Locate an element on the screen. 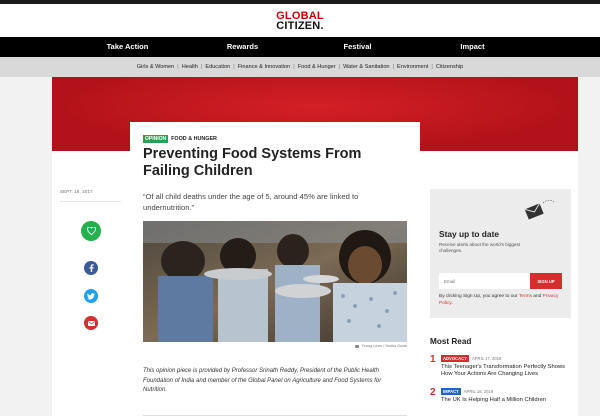 This screenshot has width=600, height=416. article-tags: OPINION FOOD & HUNGER is located at coordinates (275, 138).